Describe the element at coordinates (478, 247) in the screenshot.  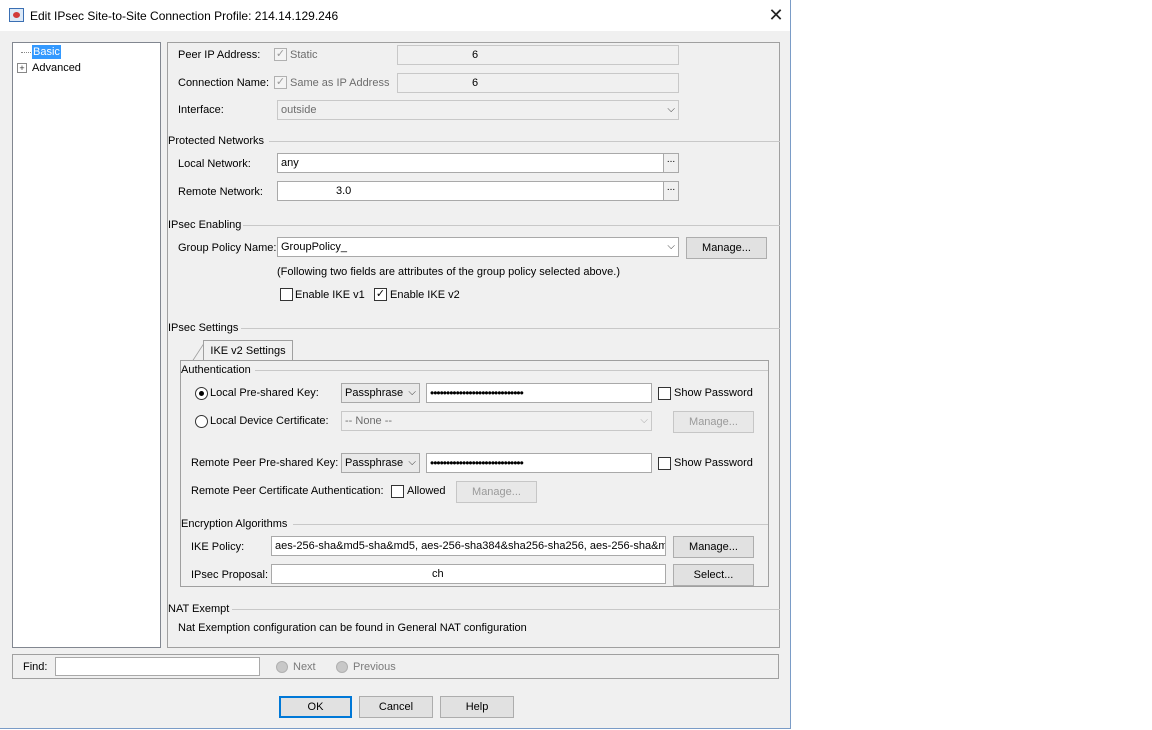
I see `group-policy-select: GroupPolicy_ ⌵` at that location.